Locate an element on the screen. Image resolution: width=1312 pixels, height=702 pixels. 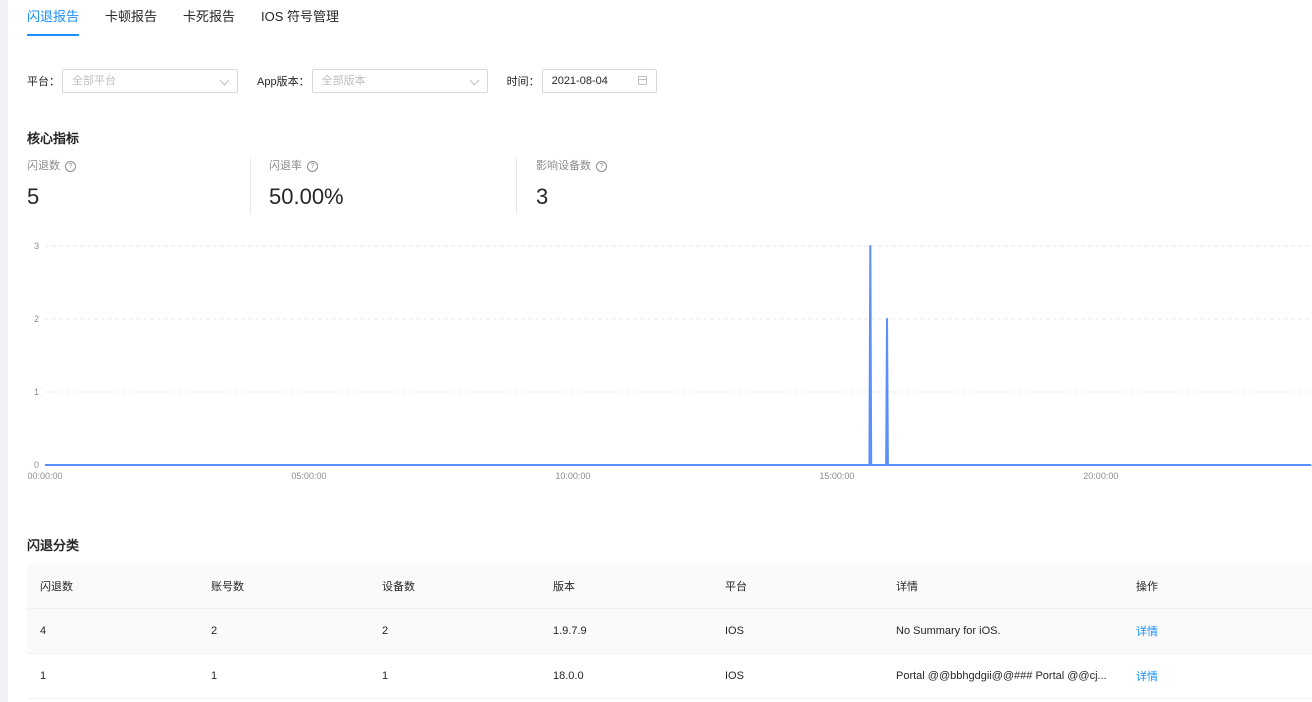
date-label: 时间： is located at coordinates (523, 82).